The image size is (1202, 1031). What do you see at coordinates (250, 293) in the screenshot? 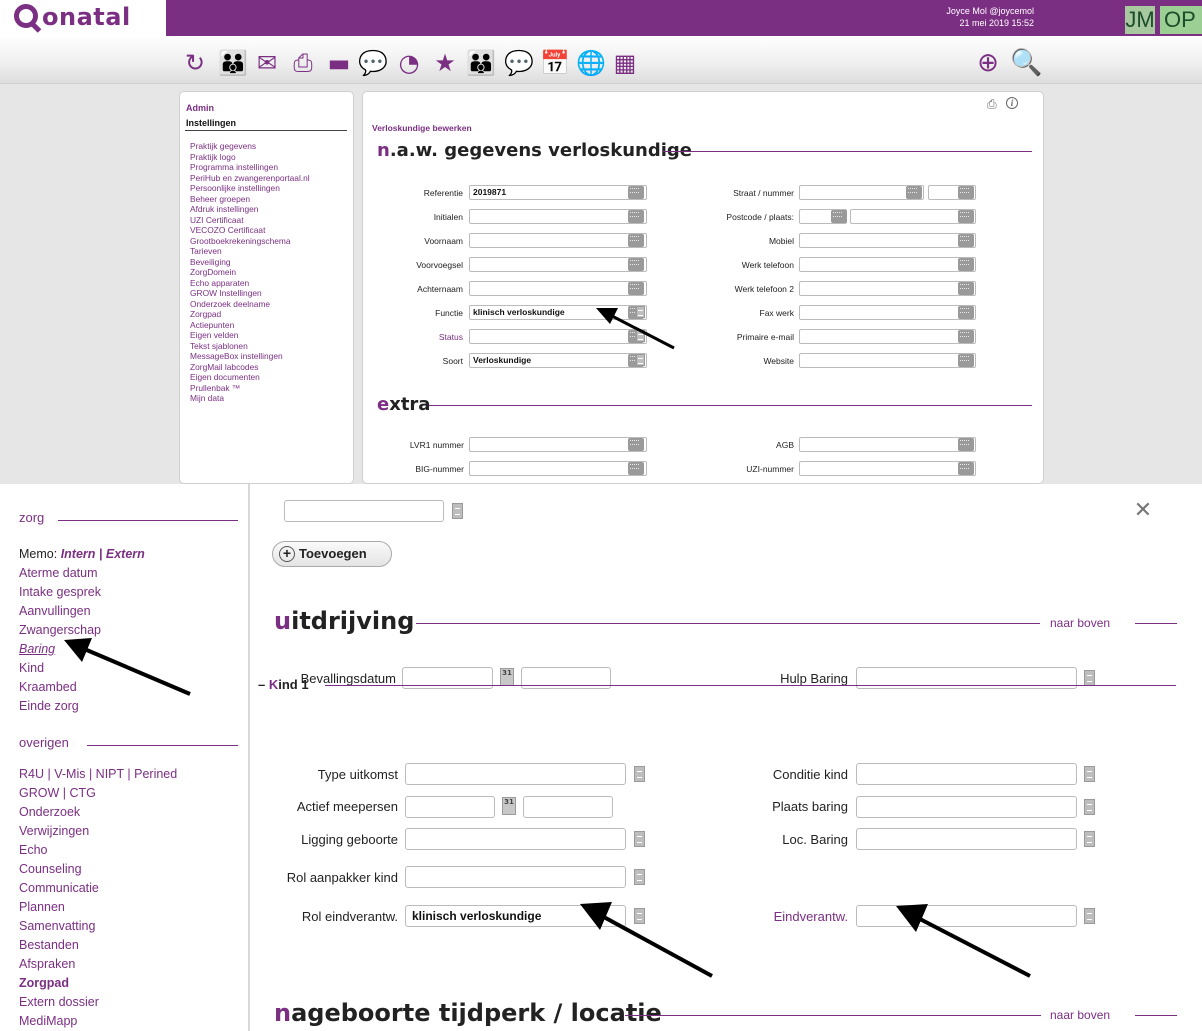
I see `admin-item-grow-instellingen: GROW Instellingen` at bounding box center [250, 293].